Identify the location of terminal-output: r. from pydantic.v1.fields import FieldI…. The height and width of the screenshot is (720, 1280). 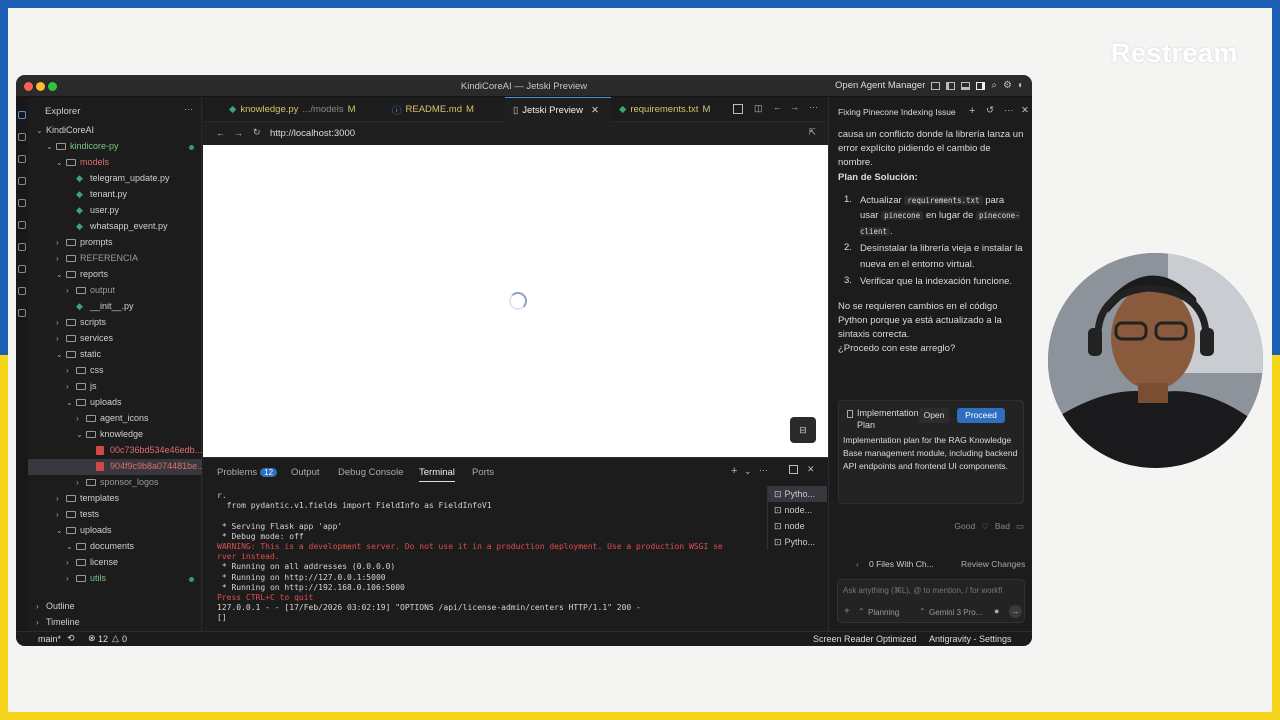
(487, 557).